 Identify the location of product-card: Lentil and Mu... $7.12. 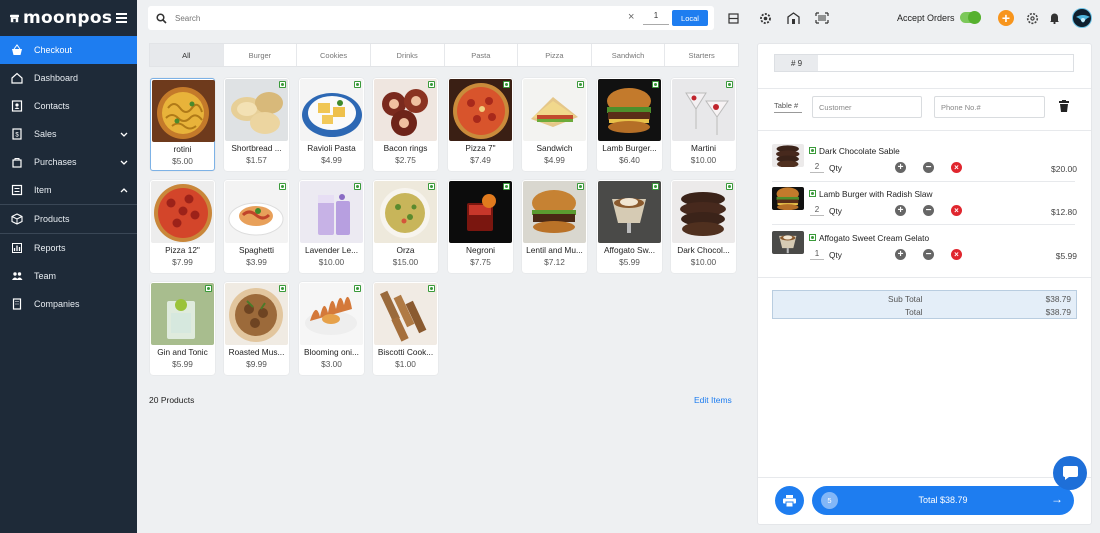
(554, 226).